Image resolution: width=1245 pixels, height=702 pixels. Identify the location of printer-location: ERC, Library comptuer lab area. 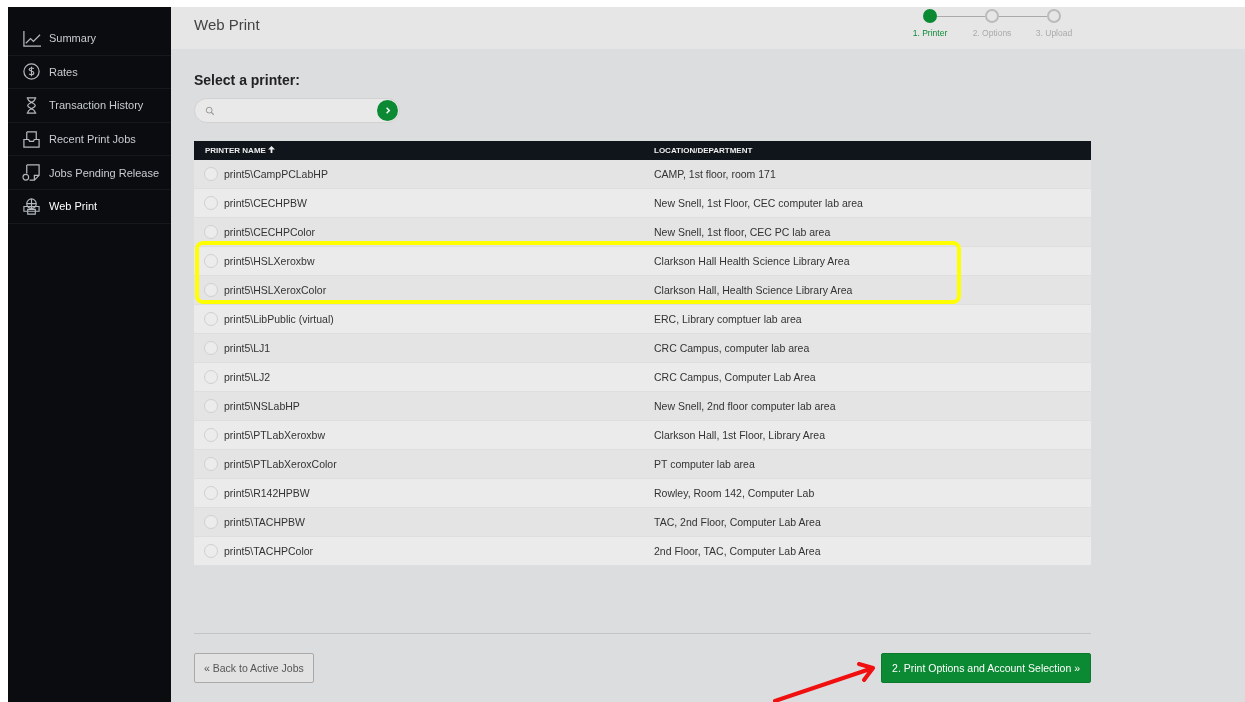
(728, 319).